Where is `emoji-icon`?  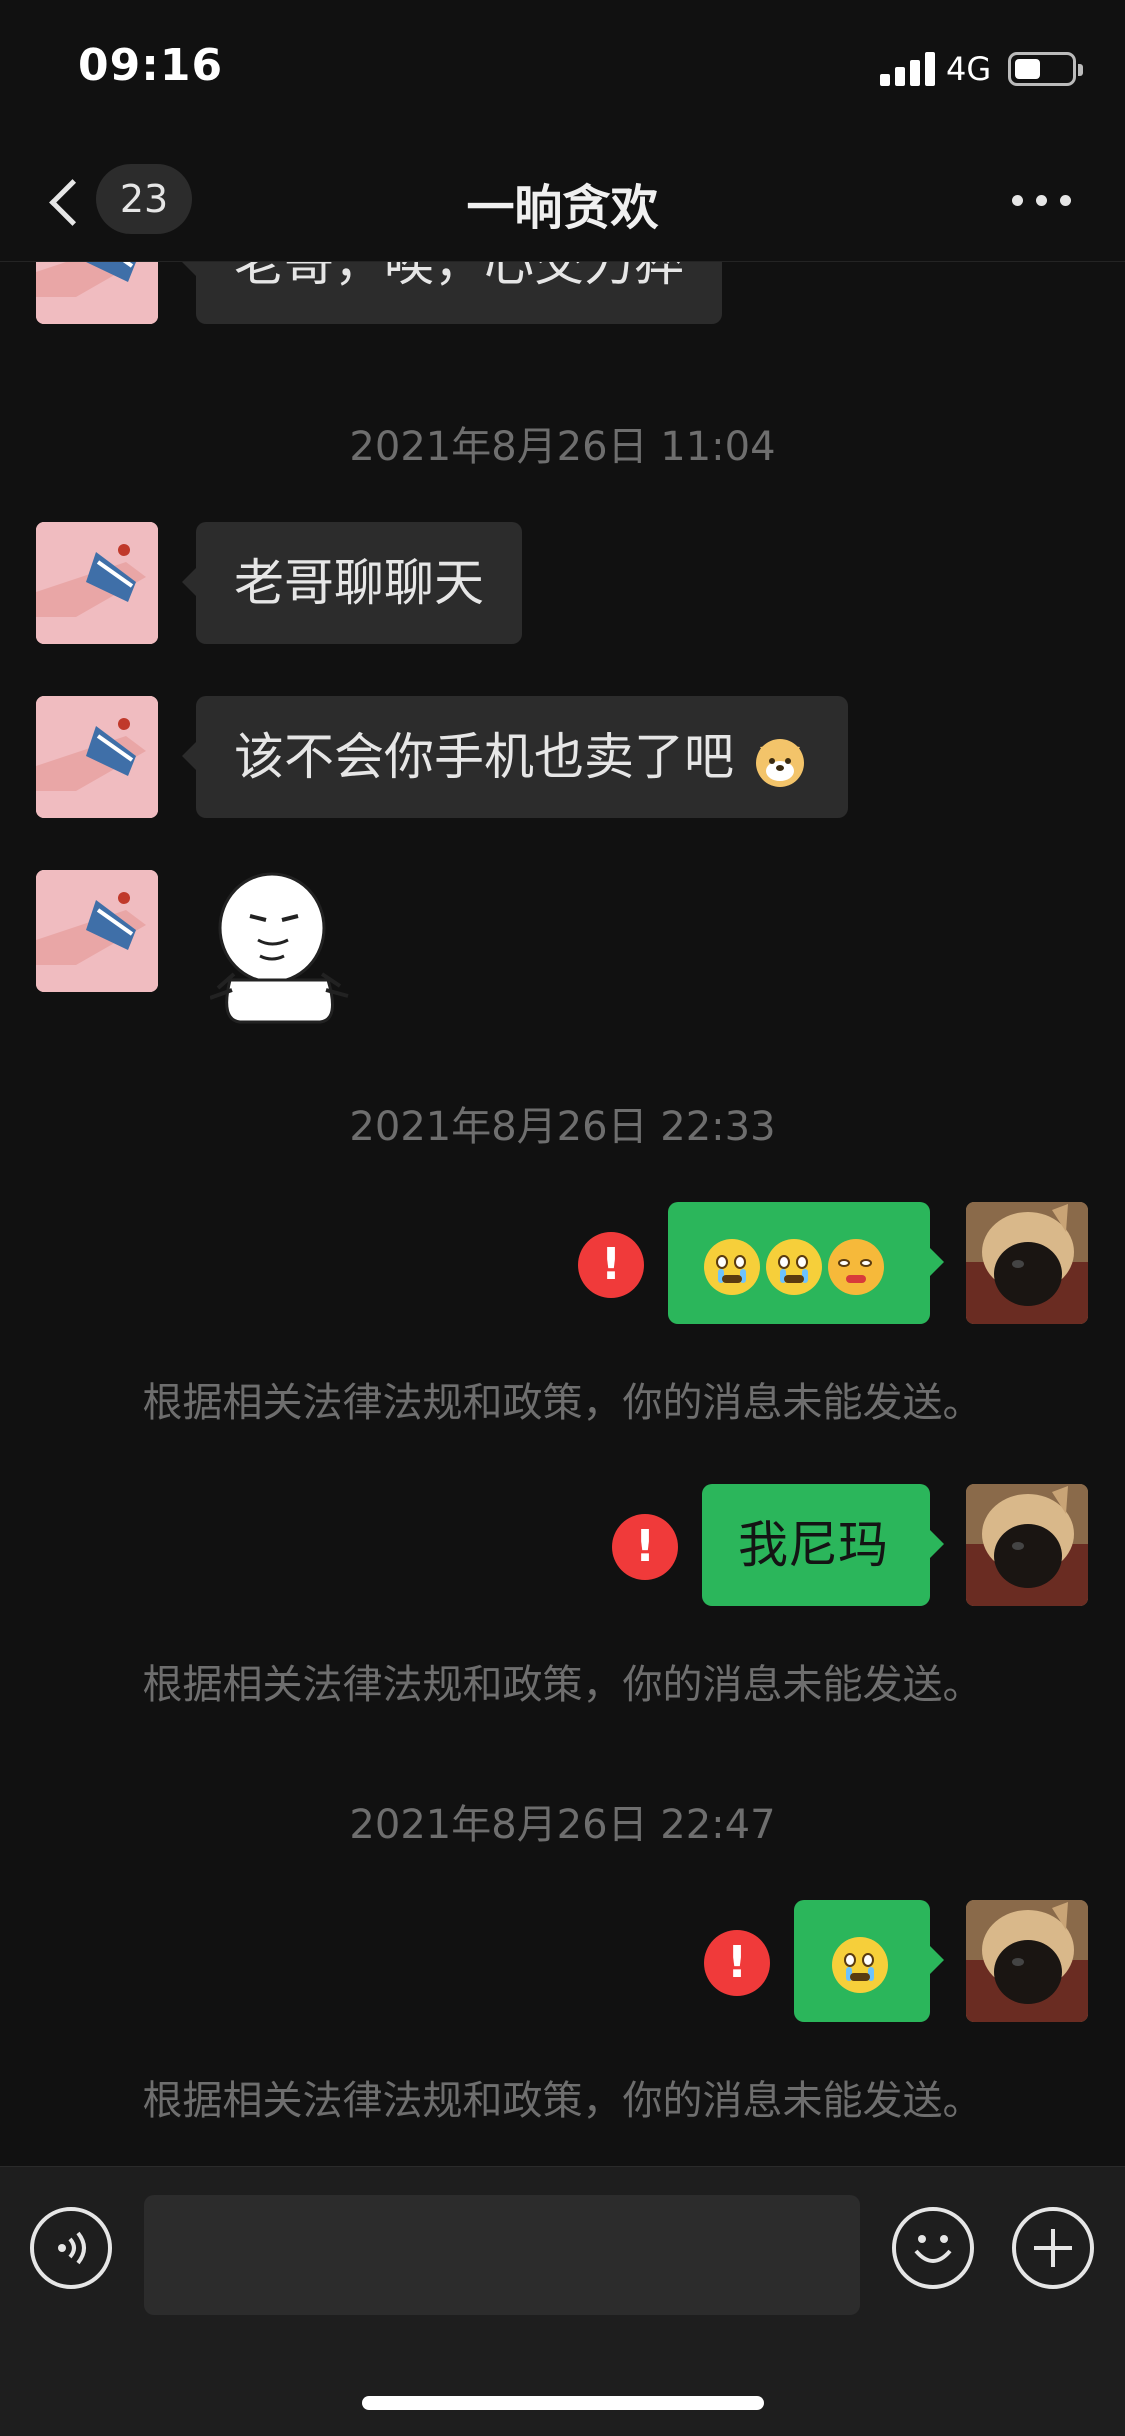 emoji-icon is located at coordinates (933, 2248).